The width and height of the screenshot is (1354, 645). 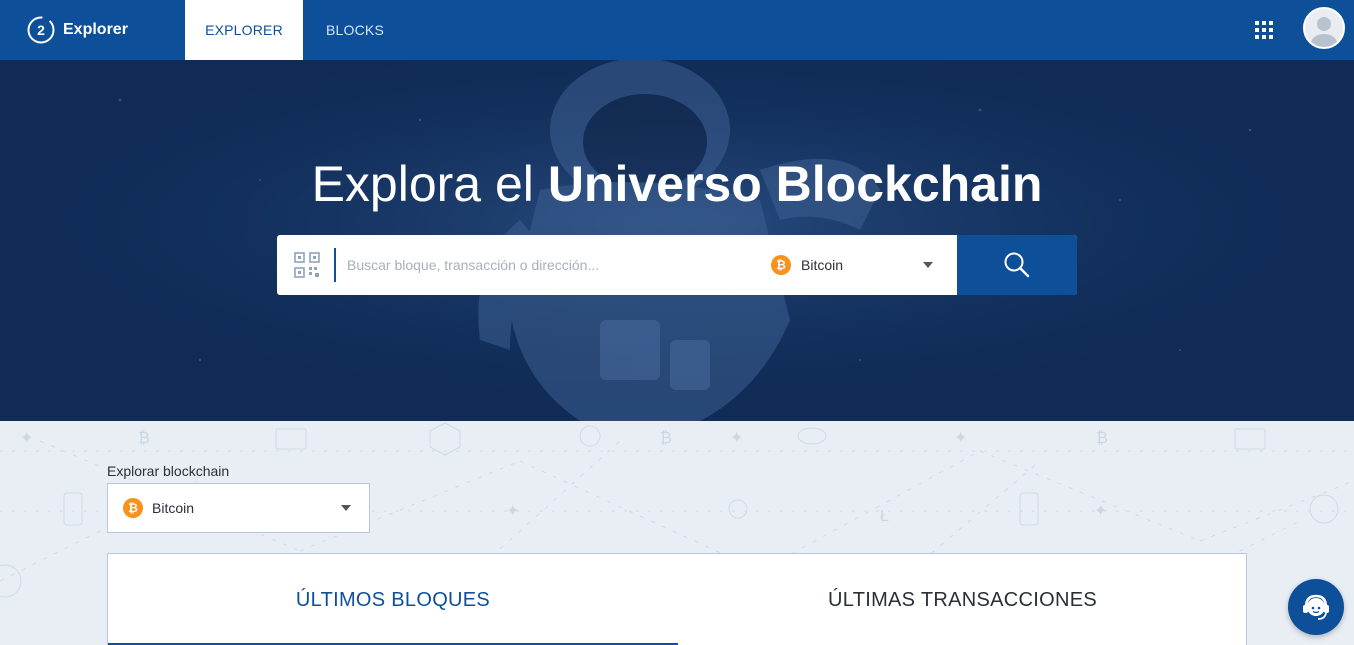 I want to click on svg-text: 2, so click(x=41, y=30).